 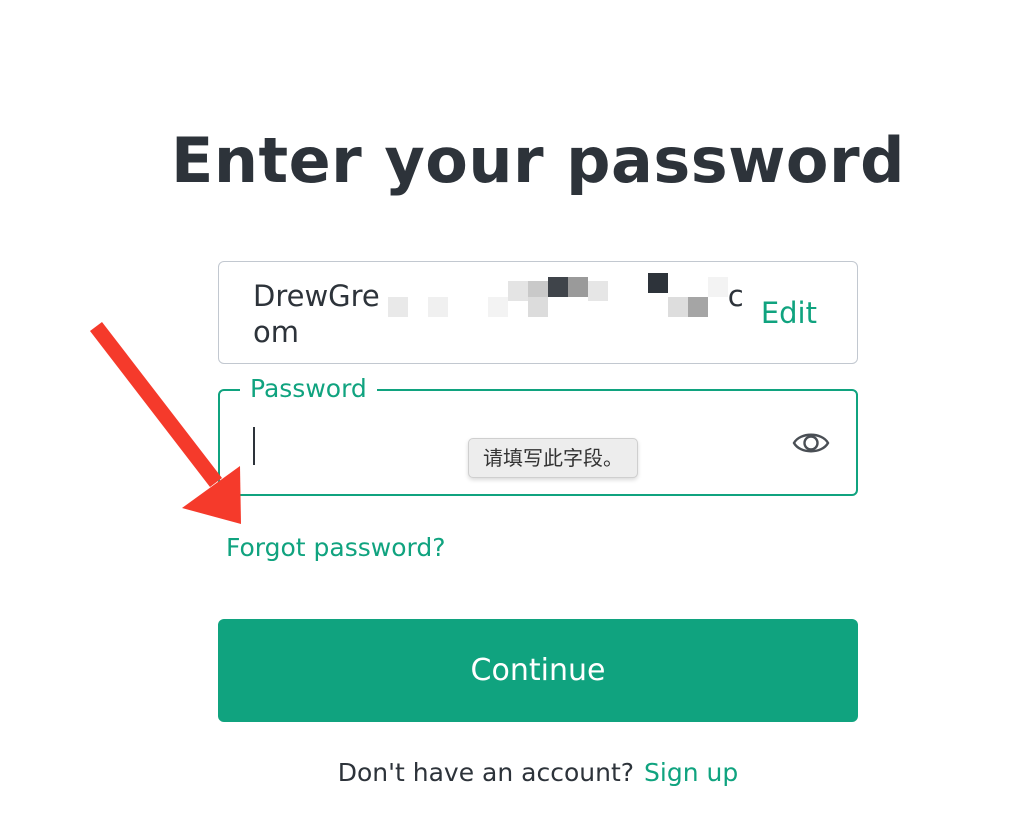 What do you see at coordinates (538, 670) in the screenshot?
I see `continue-button: Continue` at bounding box center [538, 670].